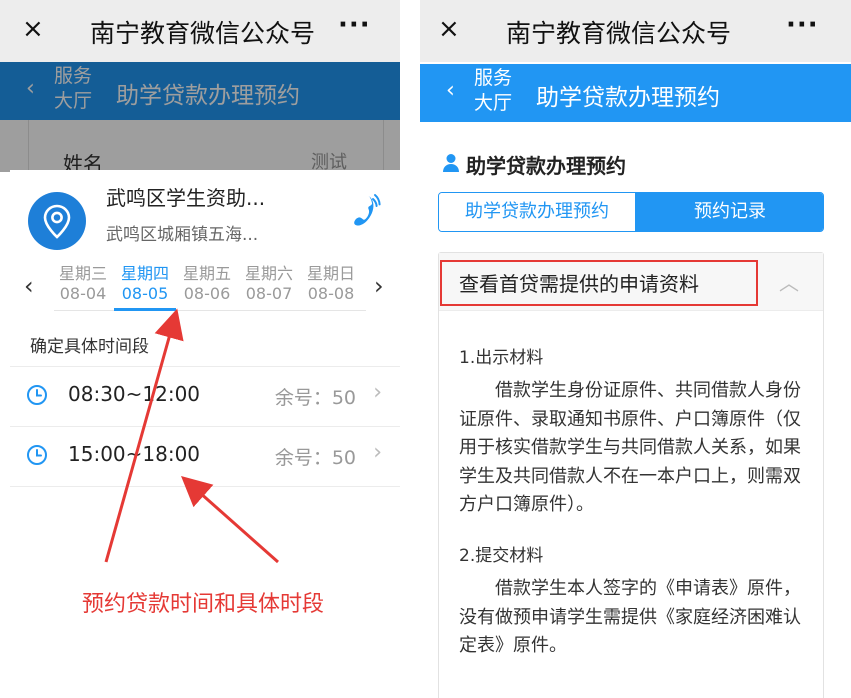  I want to click on tab-group: 助学贷款办理预约 预约记录, so click(631, 212).